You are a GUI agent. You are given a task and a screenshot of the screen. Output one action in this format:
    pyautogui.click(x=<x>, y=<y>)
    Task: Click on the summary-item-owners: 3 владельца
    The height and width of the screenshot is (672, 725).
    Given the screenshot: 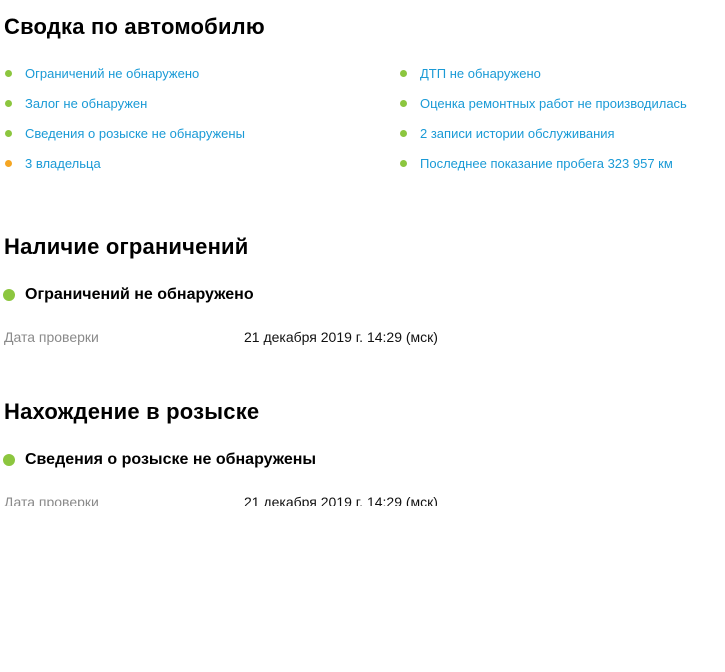 What is the action you would take?
    pyautogui.click(x=53, y=163)
    